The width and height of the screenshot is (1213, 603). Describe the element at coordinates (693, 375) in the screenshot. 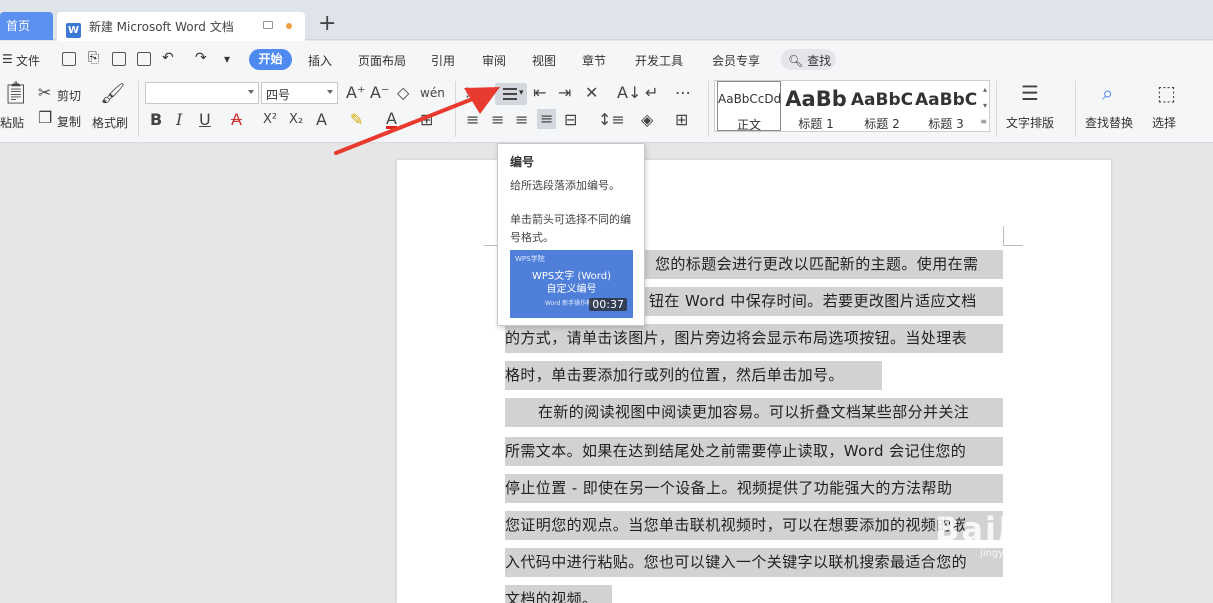

I see `document-text-line: 格时，单击要添加行或列的位置，然后单击加号。` at that location.